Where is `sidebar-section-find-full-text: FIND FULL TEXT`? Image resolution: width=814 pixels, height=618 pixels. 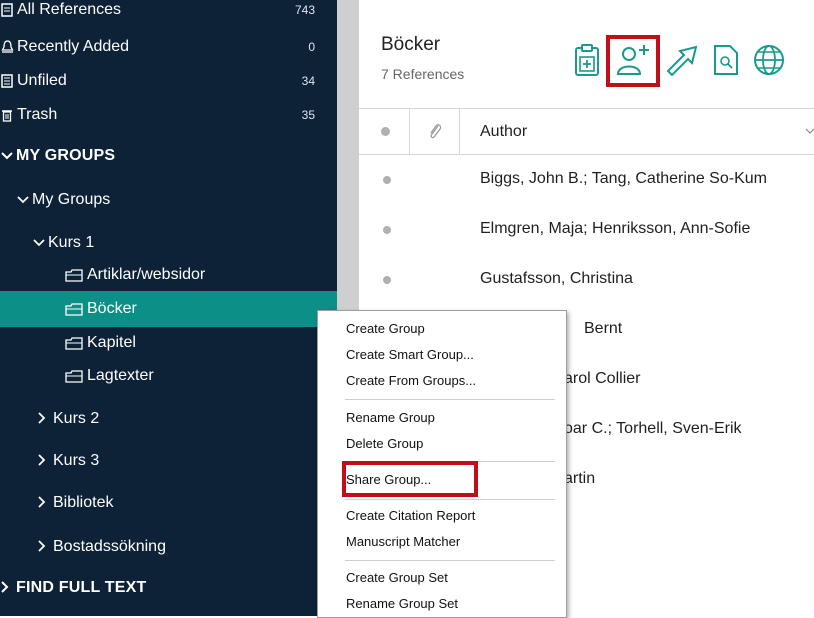 sidebar-section-find-full-text: FIND FULL TEXT is located at coordinates (168, 588).